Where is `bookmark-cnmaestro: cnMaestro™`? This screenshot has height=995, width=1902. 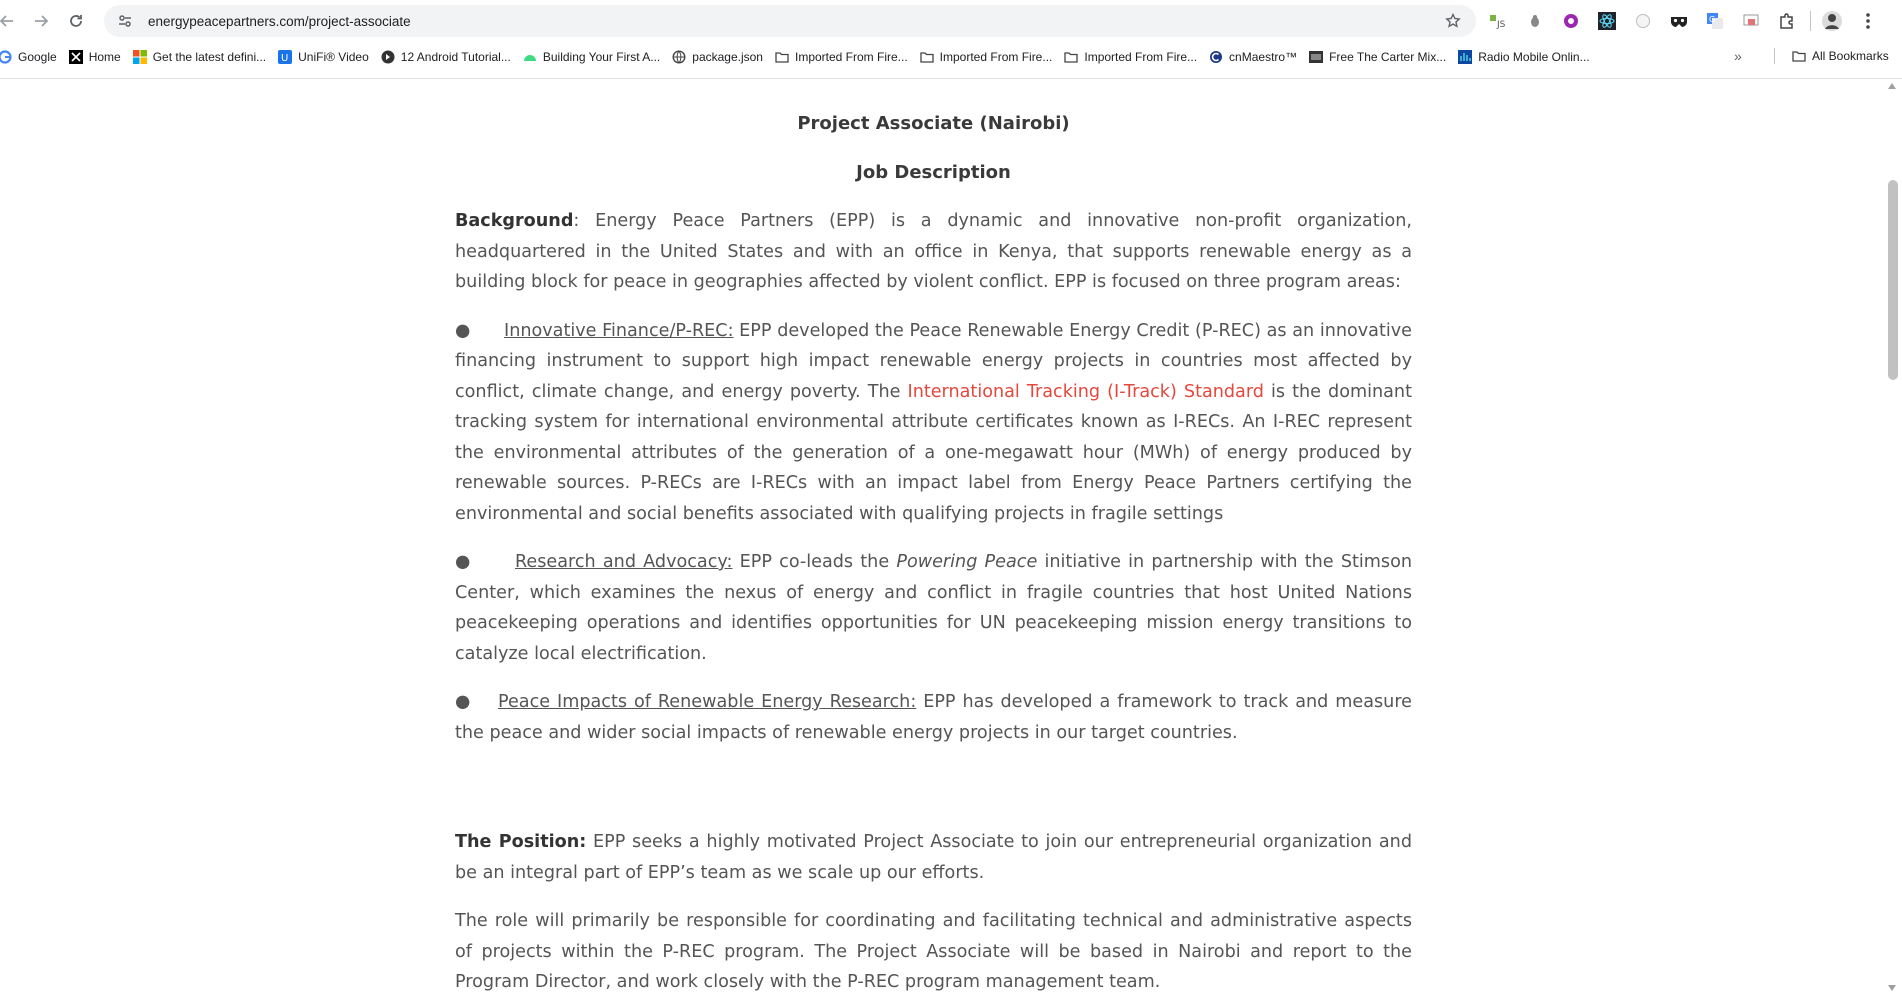
bookmark-cnmaestro: cnMaestro™ is located at coordinates (1253, 57).